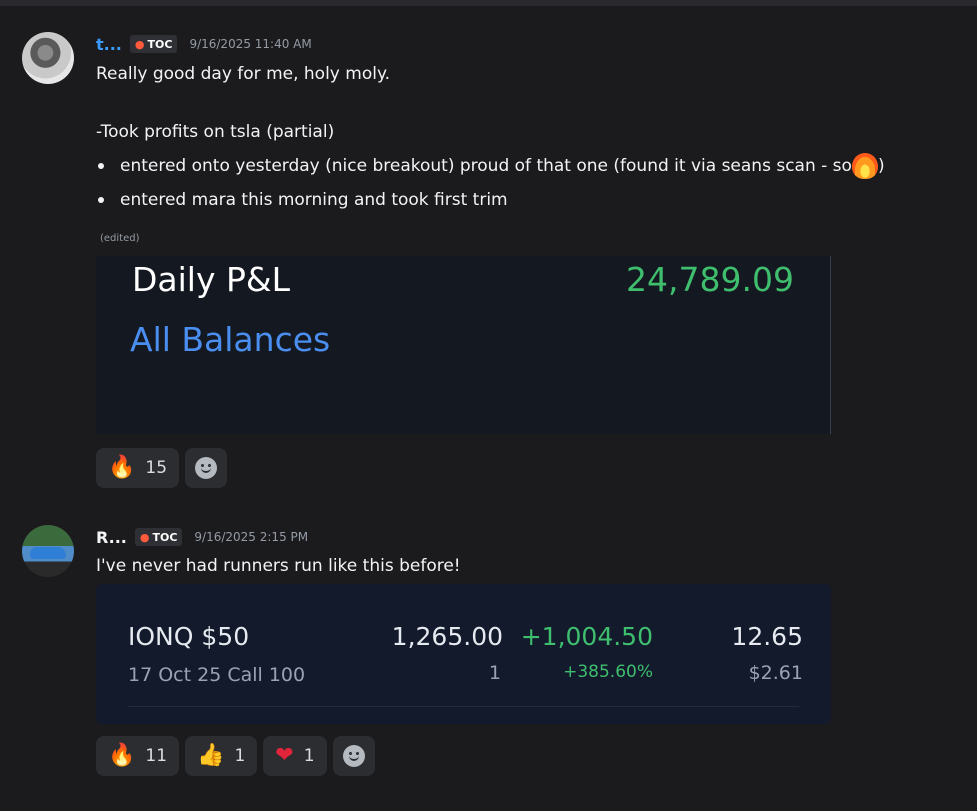  What do you see at coordinates (251, 537) in the screenshot?
I see `timestamp: 9/16/2025 2:15 PM` at bounding box center [251, 537].